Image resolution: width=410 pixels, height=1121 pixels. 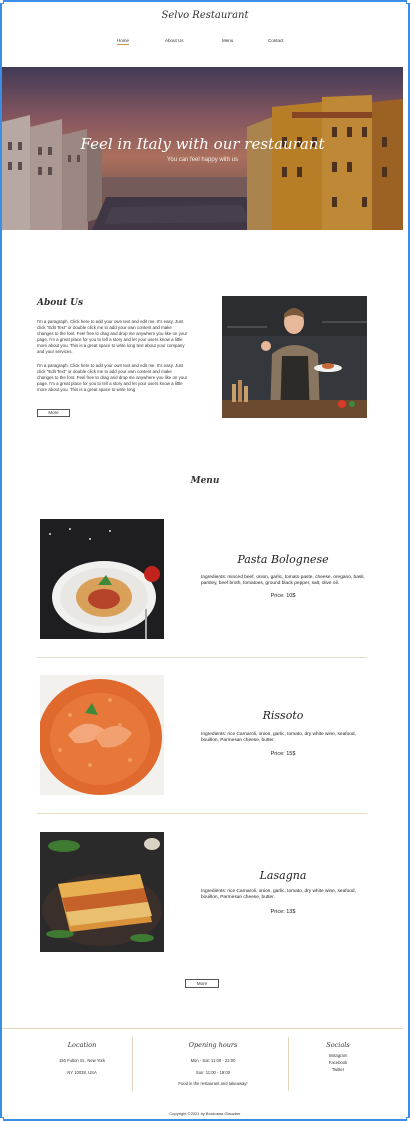 I want to click on about-more-button: More, so click(x=53, y=413).